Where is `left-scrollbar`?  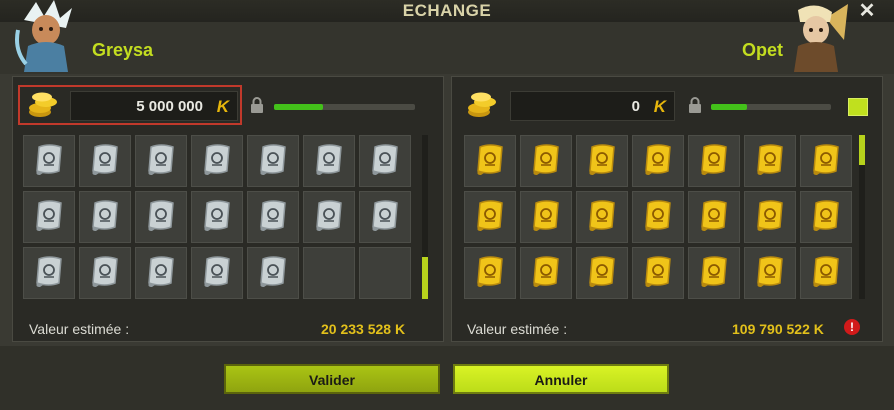
left-scrollbar is located at coordinates (425, 217).